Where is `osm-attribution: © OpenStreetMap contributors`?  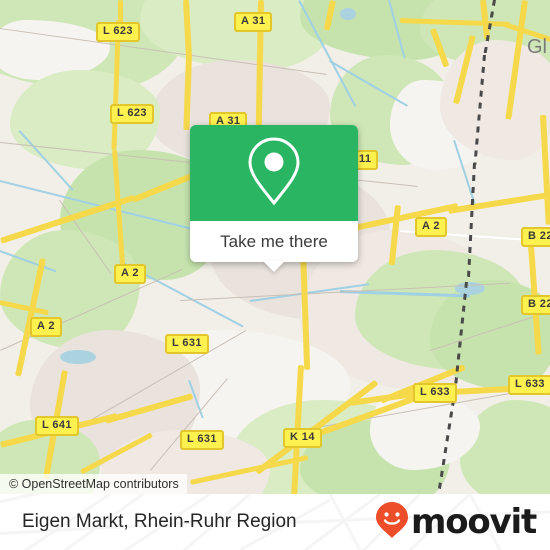
osm-attribution: © OpenStreetMap contributors is located at coordinates (93, 484).